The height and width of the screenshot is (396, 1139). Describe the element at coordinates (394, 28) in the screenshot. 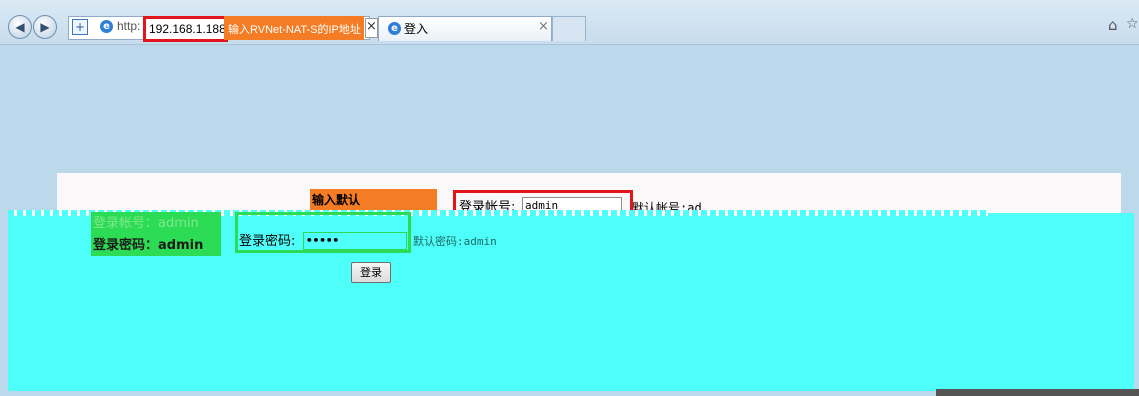

I see `tab-ie-icon: e` at that location.